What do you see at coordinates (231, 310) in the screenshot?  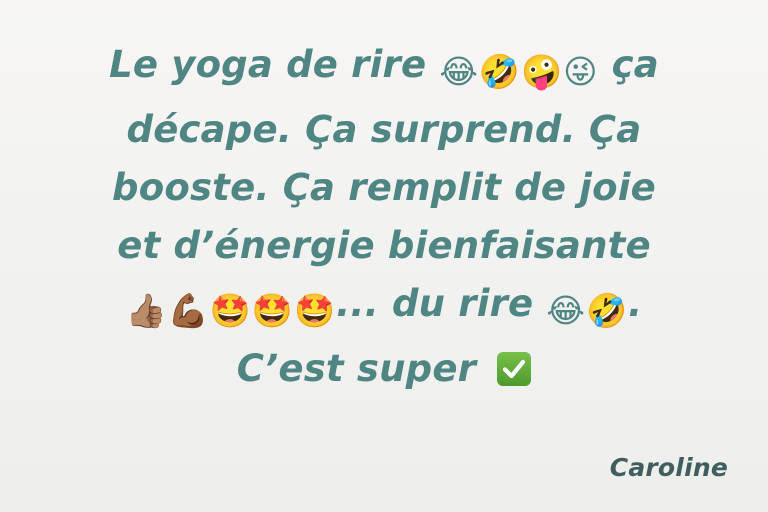 I see `thumbs-muscle-star-eyes-emoji-group-icon: 👍🏽💪🏾🤩🤩🤩` at bounding box center [231, 310].